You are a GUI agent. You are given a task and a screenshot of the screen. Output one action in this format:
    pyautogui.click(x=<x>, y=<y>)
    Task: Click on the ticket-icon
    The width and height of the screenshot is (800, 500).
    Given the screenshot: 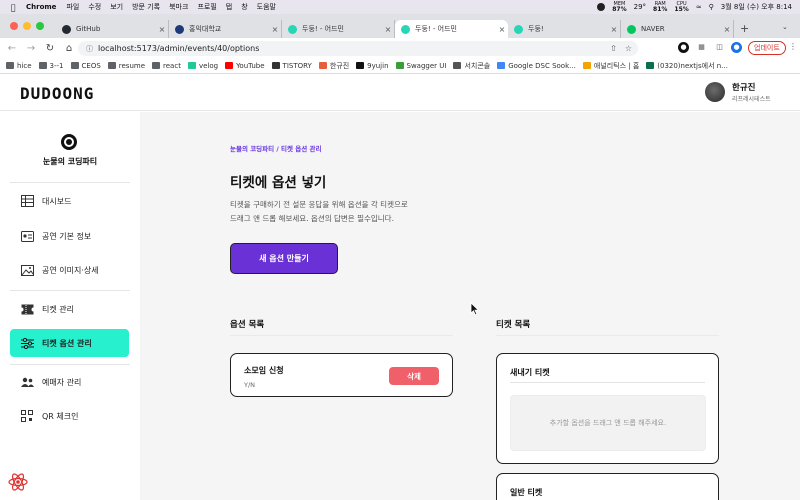 What is the action you would take?
    pyautogui.click(x=27, y=309)
    